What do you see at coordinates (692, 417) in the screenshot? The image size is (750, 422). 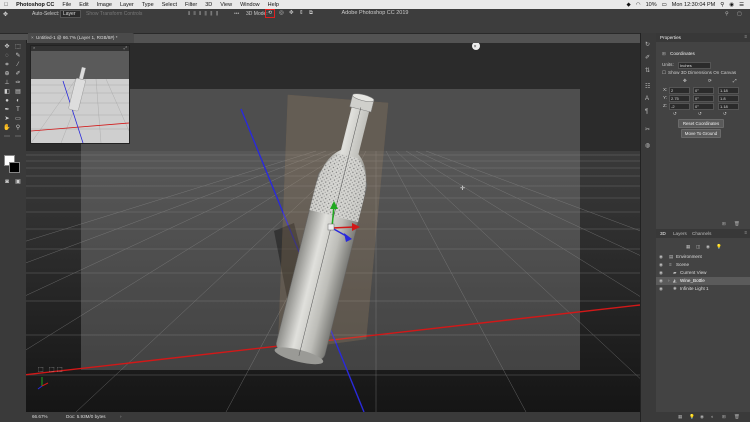 I see `light-add-icon: 💡` at bounding box center [692, 417].